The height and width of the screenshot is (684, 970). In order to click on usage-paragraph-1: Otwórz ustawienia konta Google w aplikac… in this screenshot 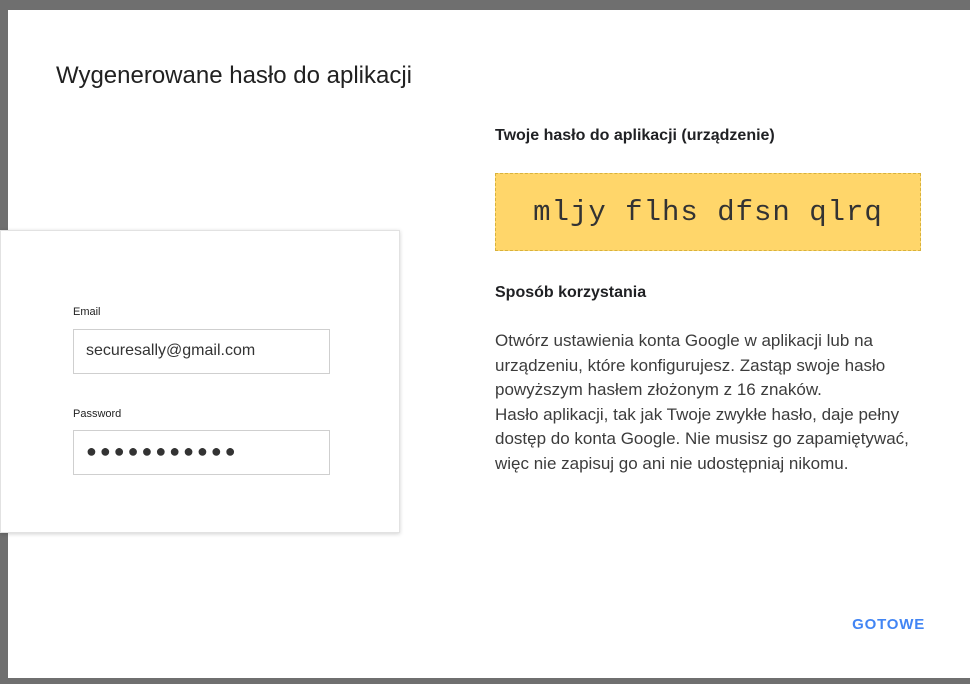, I will do `click(690, 365)`.